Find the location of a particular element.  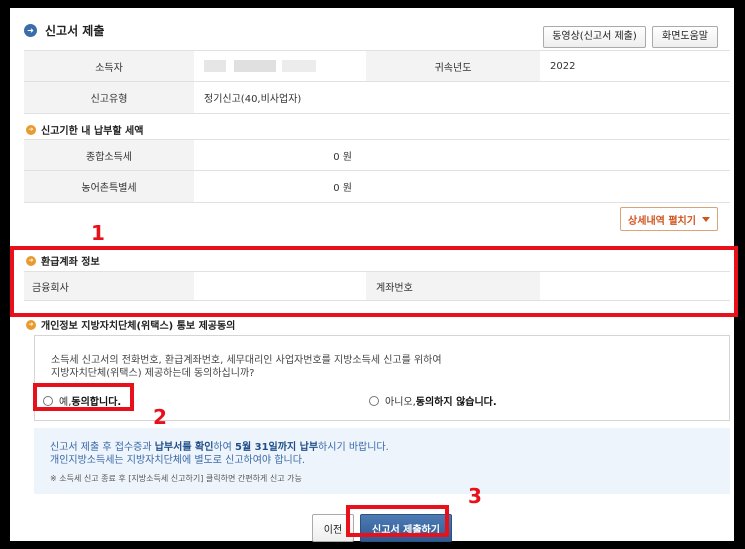

taxpayer-label: 소득자 is located at coordinates (109, 66).